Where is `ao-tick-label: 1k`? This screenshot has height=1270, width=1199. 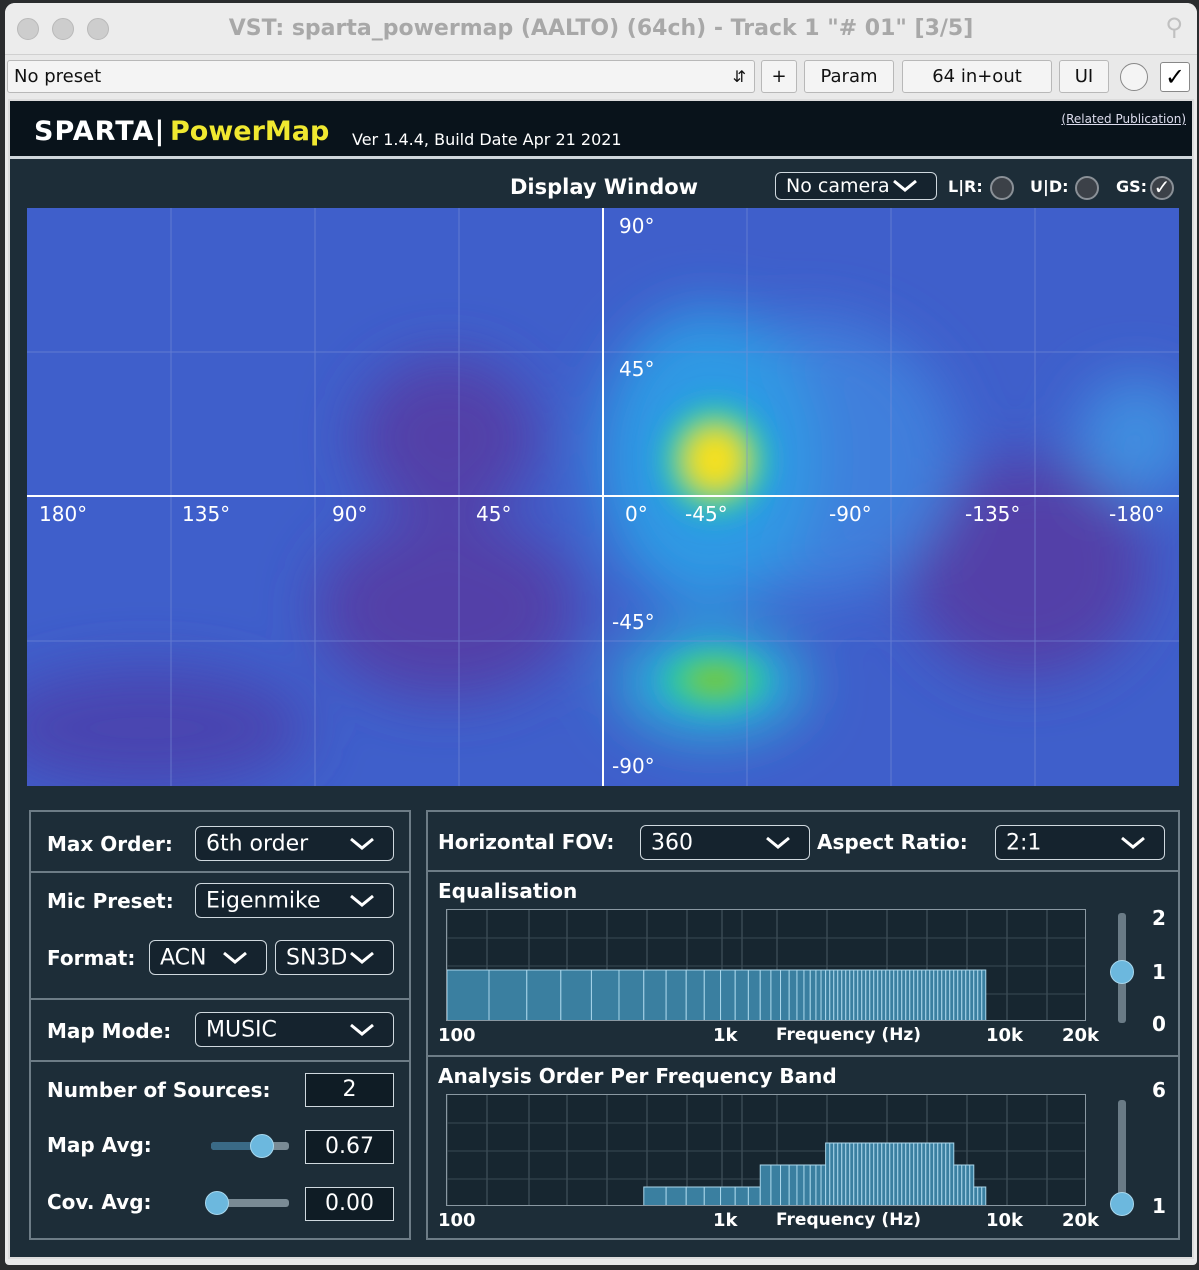 ao-tick-label: 1k is located at coordinates (725, 1220).